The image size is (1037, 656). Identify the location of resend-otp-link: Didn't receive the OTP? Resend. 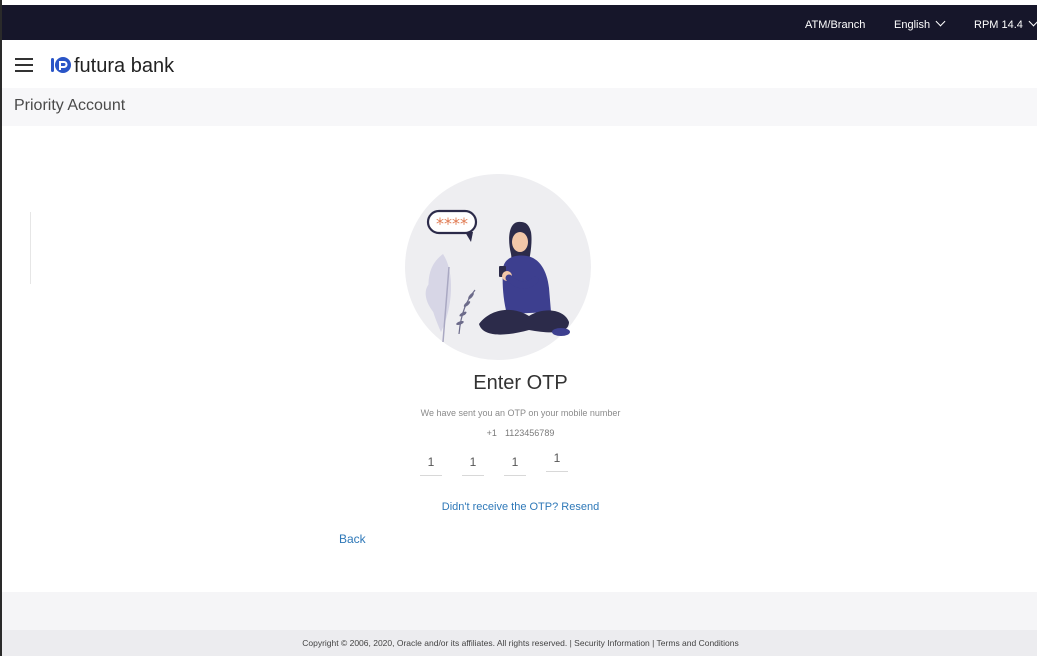
(519, 507).